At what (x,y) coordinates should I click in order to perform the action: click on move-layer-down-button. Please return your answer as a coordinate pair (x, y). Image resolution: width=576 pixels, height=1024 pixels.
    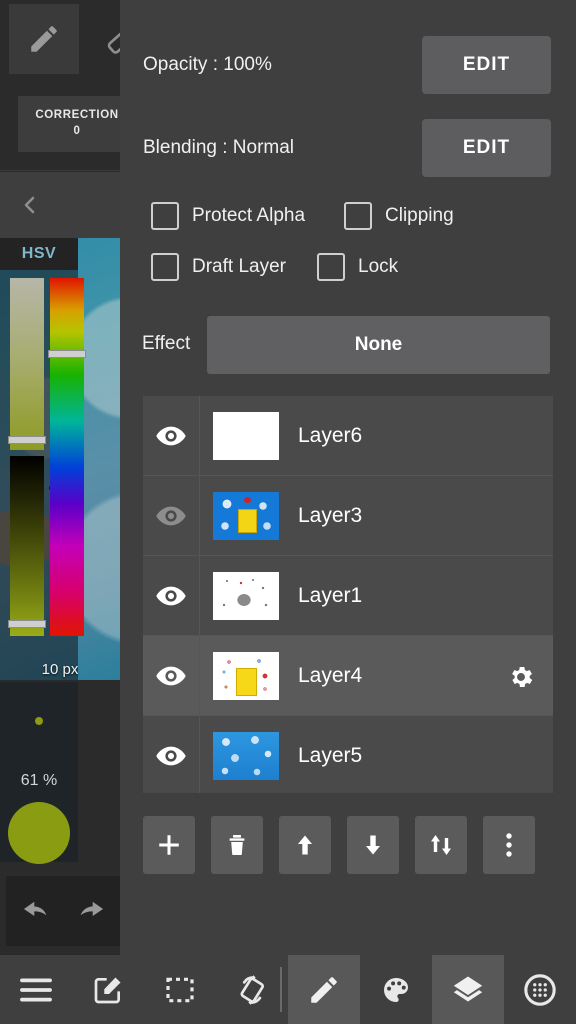
    Looking at the image, I should click on (373, 845).